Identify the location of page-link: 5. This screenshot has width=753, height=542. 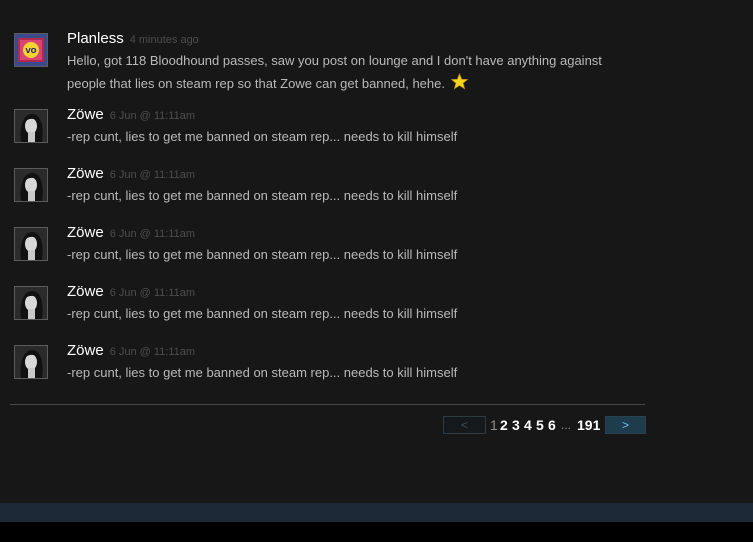
(540, 425).